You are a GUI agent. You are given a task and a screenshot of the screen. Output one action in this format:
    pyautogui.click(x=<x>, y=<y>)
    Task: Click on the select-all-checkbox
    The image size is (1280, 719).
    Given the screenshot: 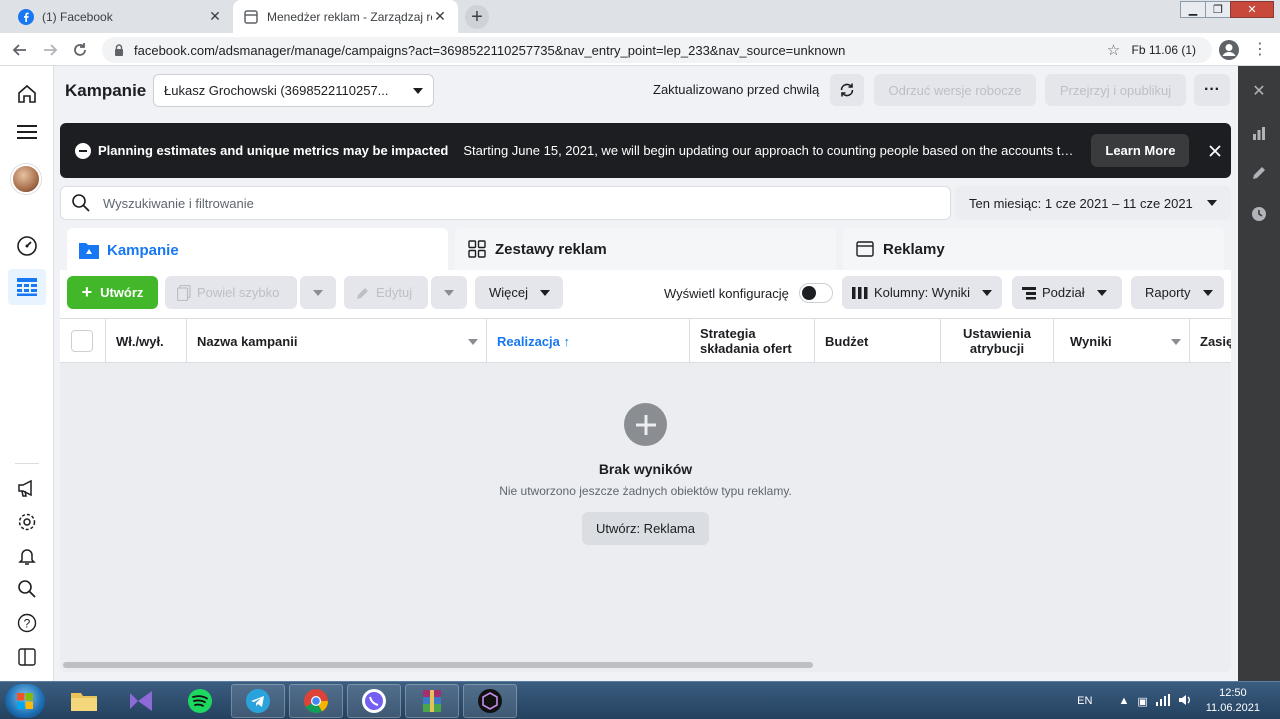 What is the action you would take?
    pyautogui.click(x=82, y=341)
    